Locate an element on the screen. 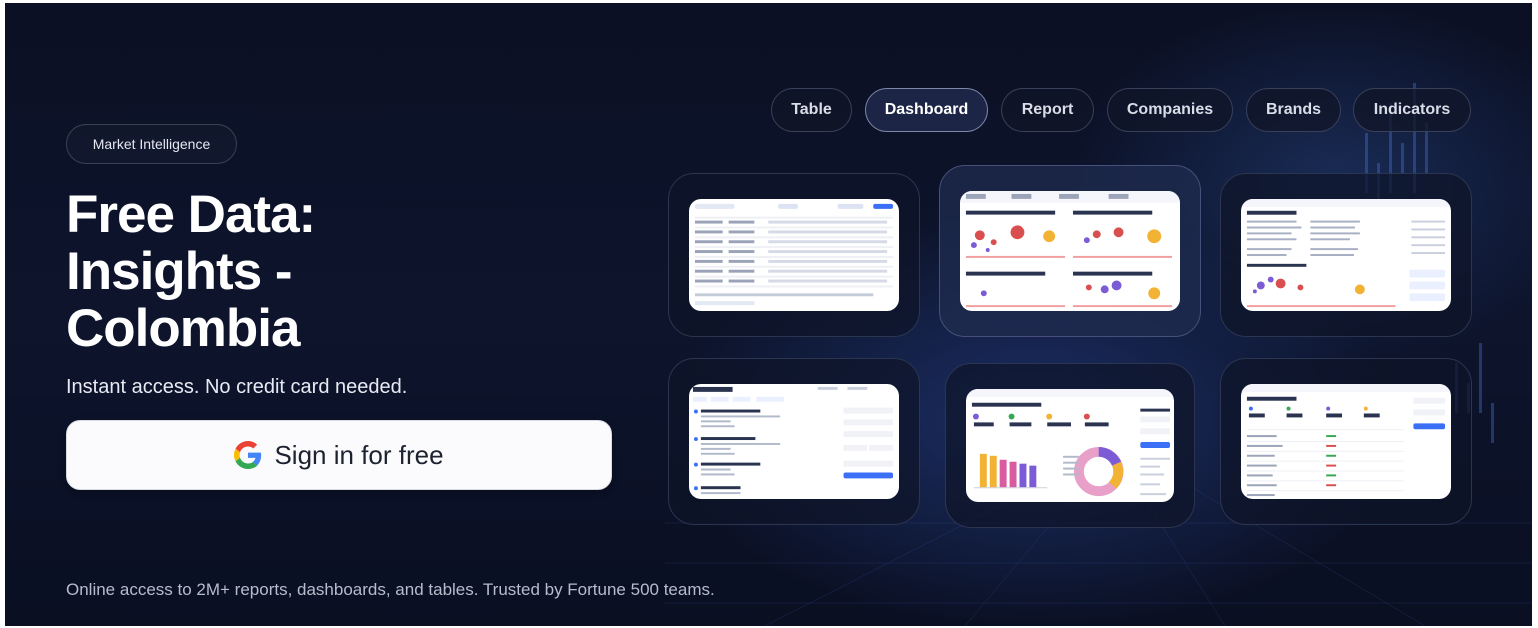 The height and width of the screenshot is (628, 1538). report-preview-card is located at coordinates (1346, 255).